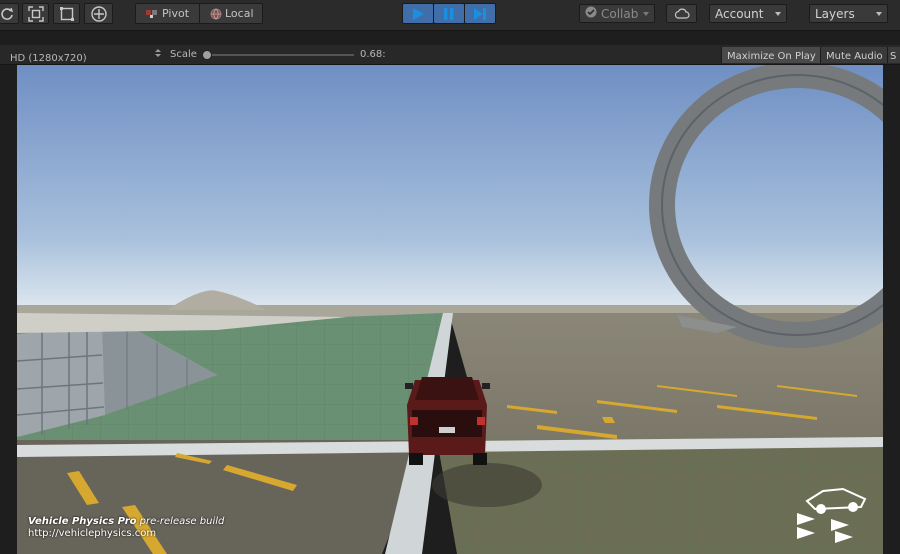  I want to click on rect-tool-icon, so click(67, 14).